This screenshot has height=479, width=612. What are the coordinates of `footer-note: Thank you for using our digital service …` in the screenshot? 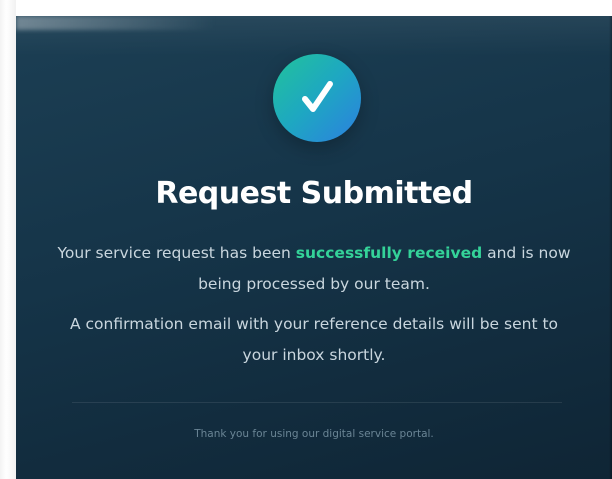 It's located at (314, 434).